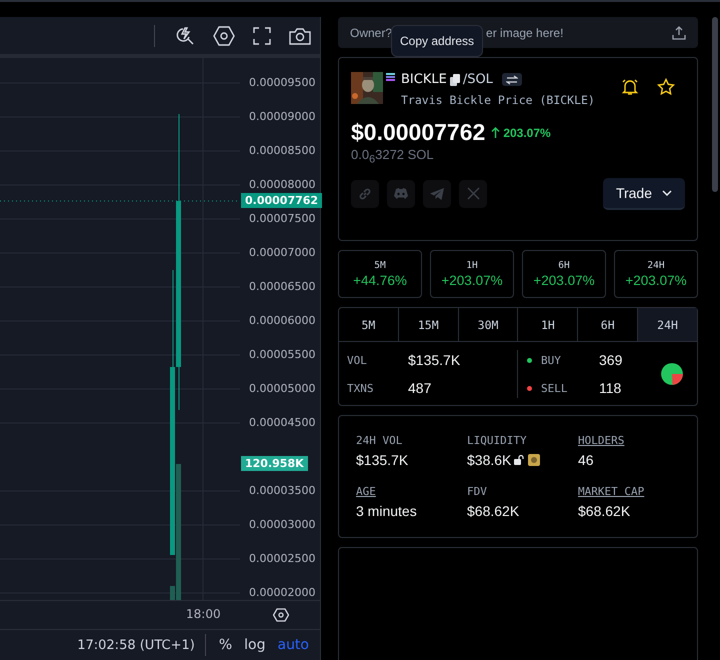  What do you see at coordinates (534, 460) in the screenshot?
I see `coin-badge-icon` at bounding box center [534, 460].